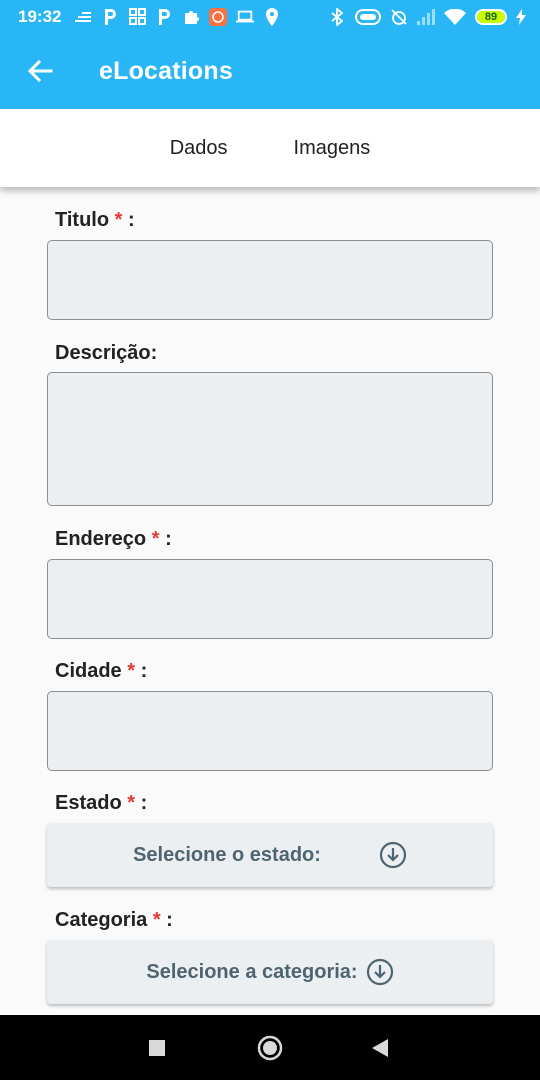 This screenshot has height=1080, width=540. I want to click on estado-label: Estado * :, so click(101, 803).